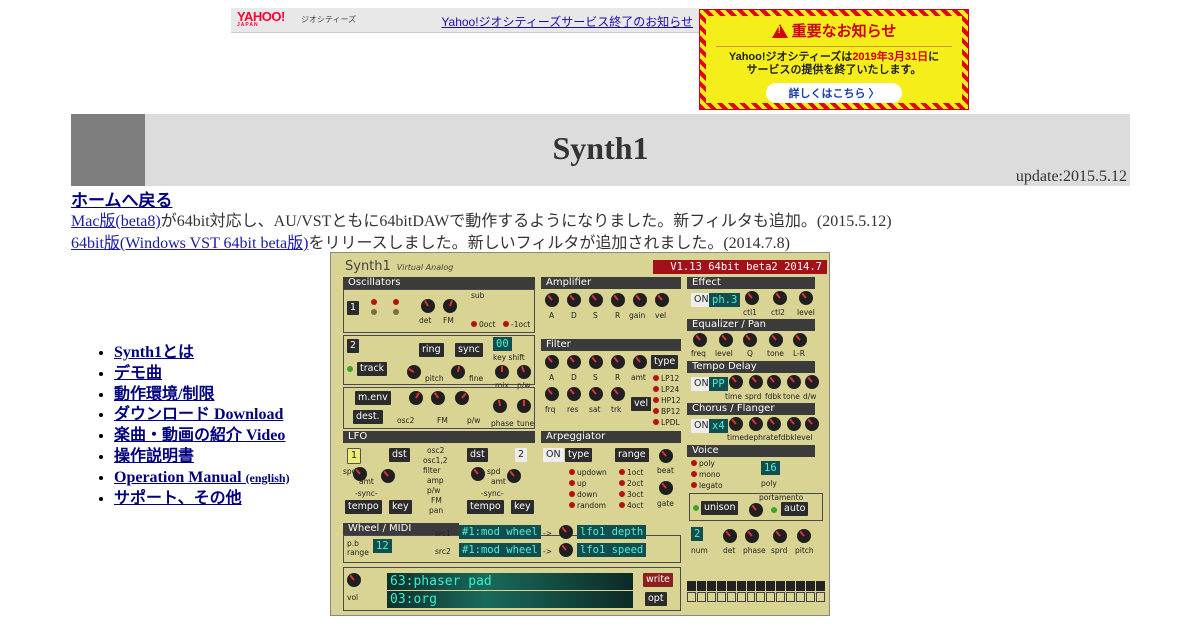 This screenshot has width=1200, height=630. What do you see at coordinates (774, 424) in the screenshot?
I see `chorus-rate-knob` at bounding box center [774, 424].